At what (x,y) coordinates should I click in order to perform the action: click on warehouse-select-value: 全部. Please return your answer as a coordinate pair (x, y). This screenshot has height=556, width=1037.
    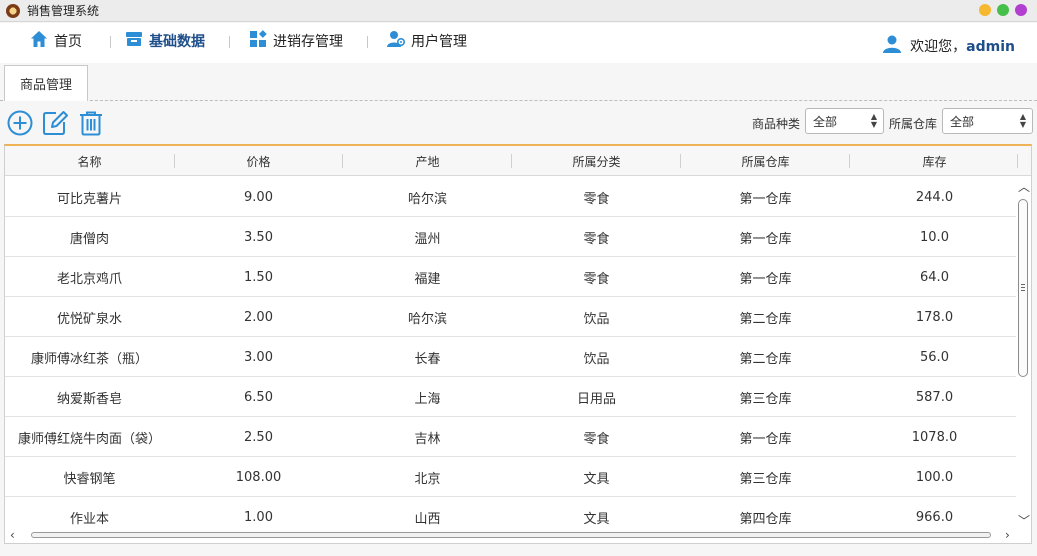
    Looking at the image, I should click on (962, 121).